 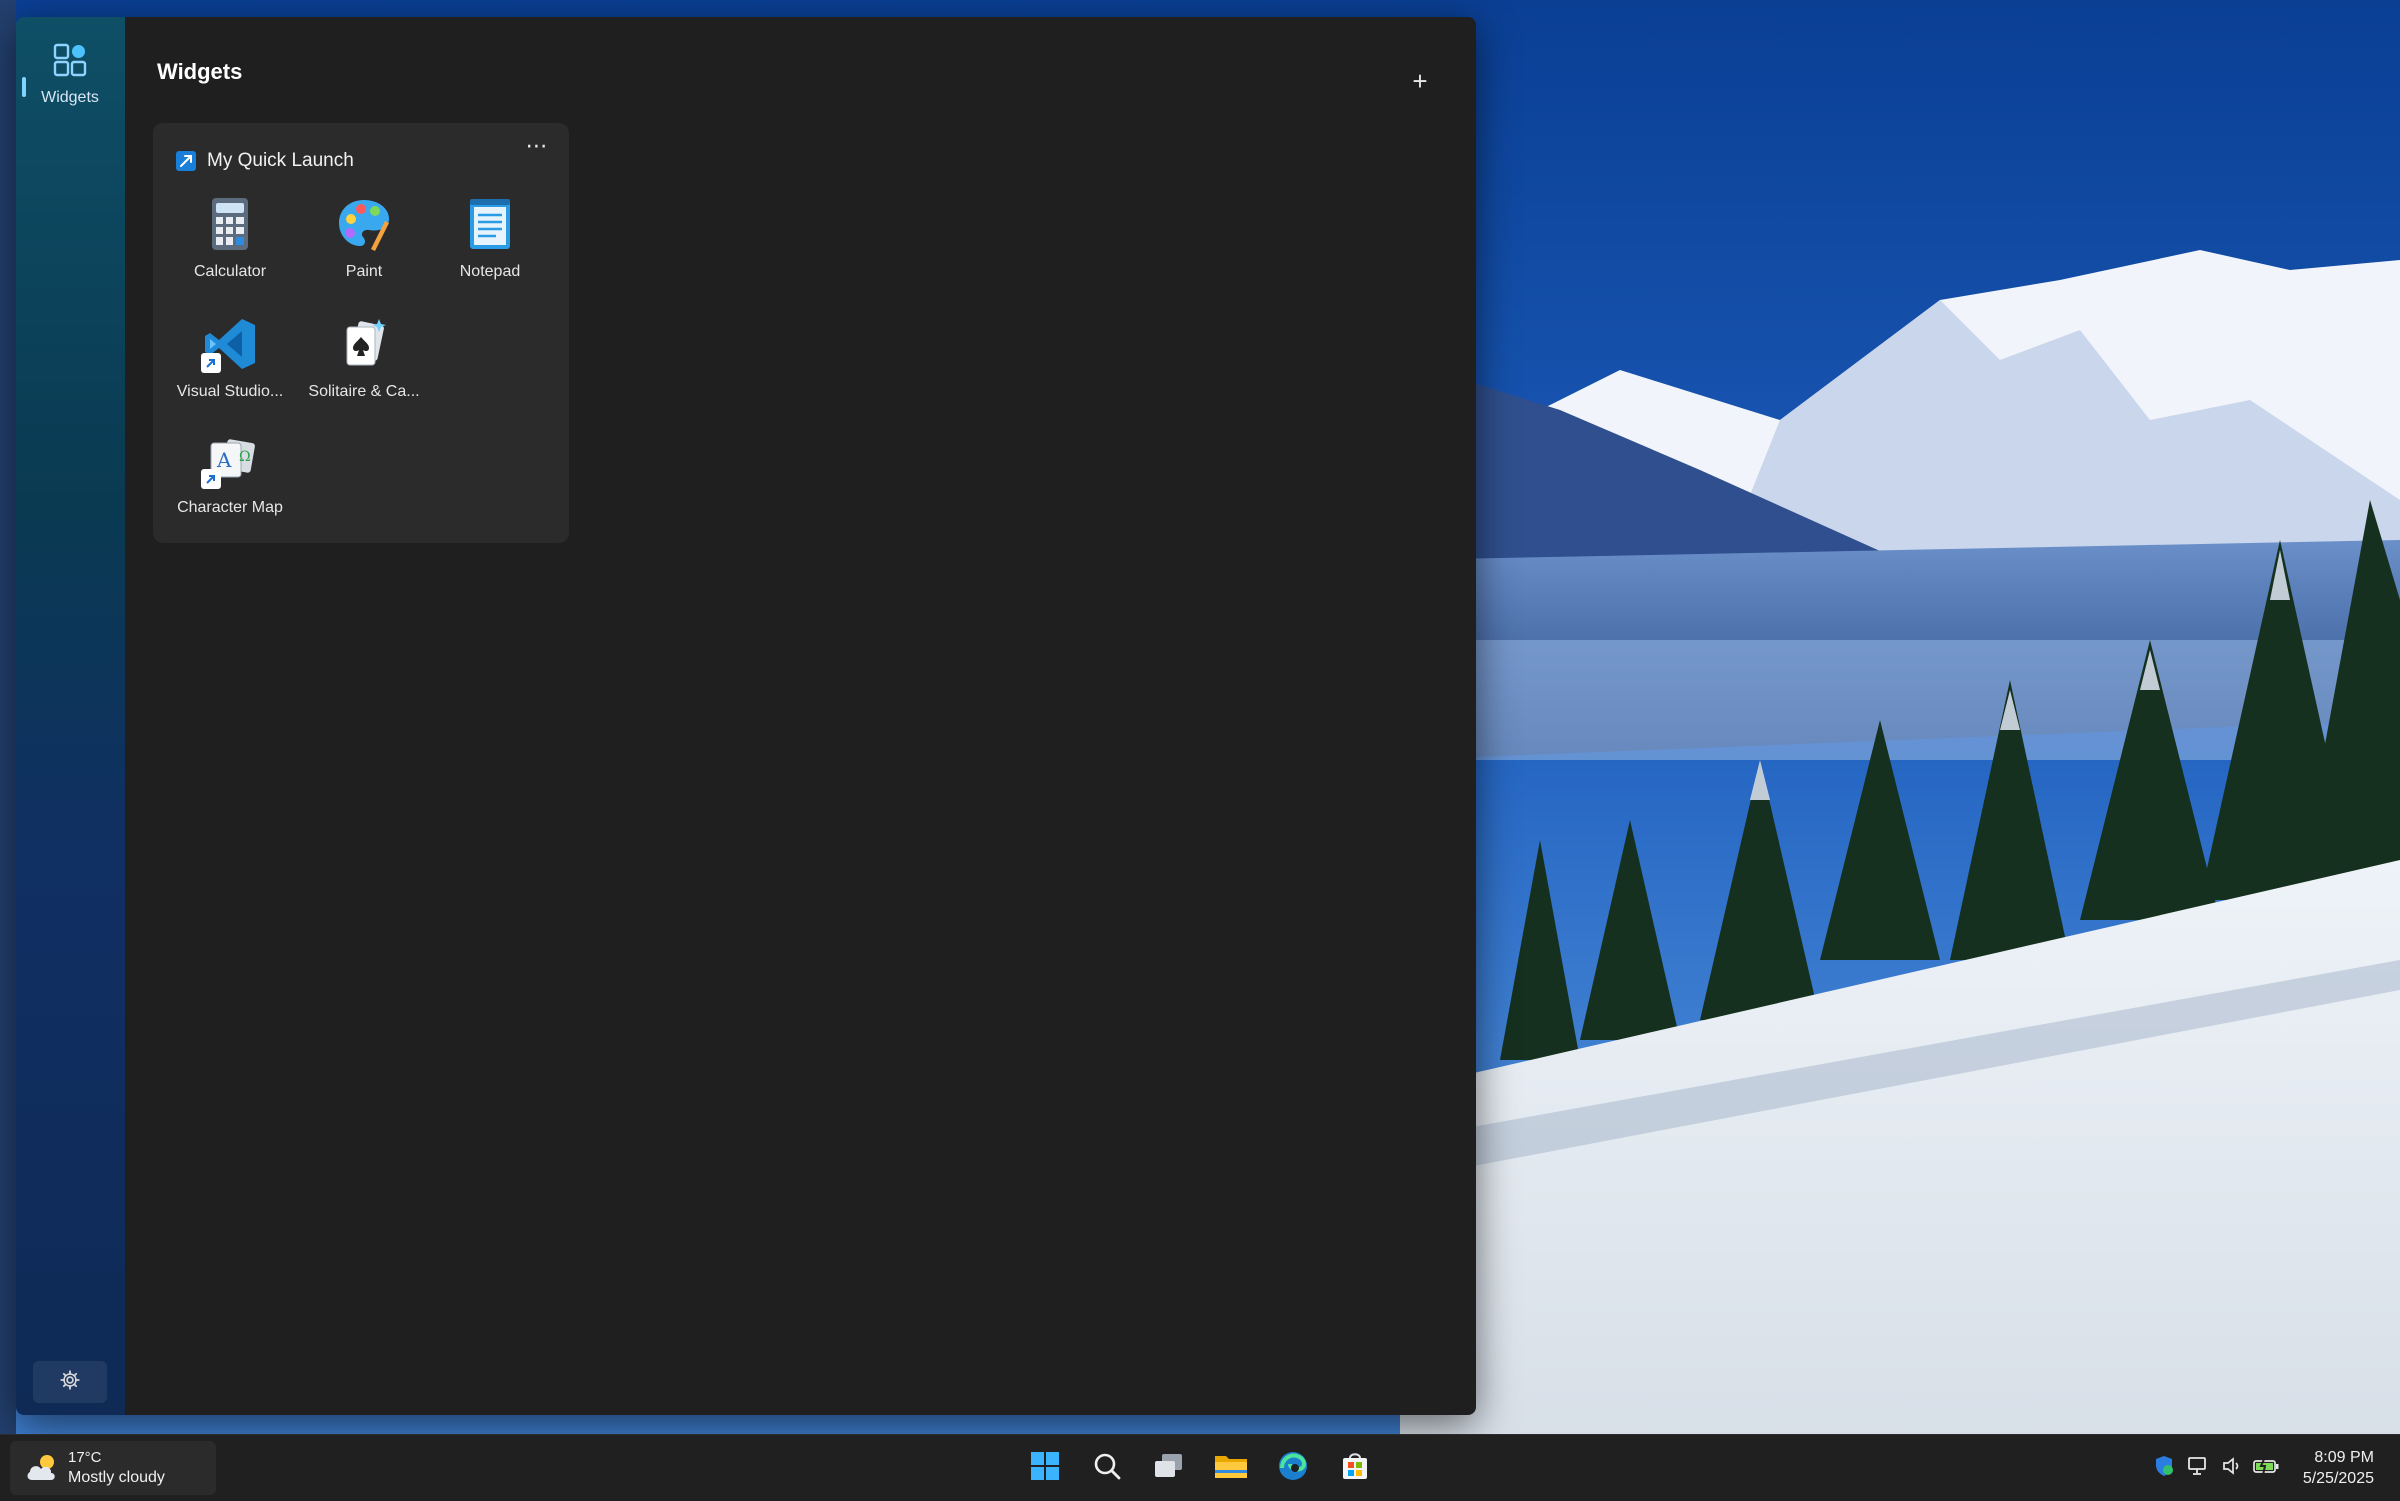 What do you see at coordinates (116, 1477) in the screenshot?
I see `weather-condition: Mostly cloudy` at bounding box center [116, 1477].